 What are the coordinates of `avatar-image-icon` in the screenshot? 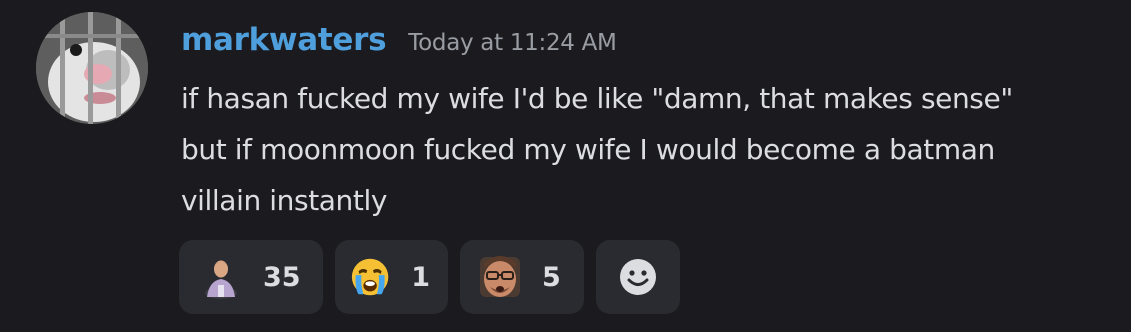 It's located at (92, 68).